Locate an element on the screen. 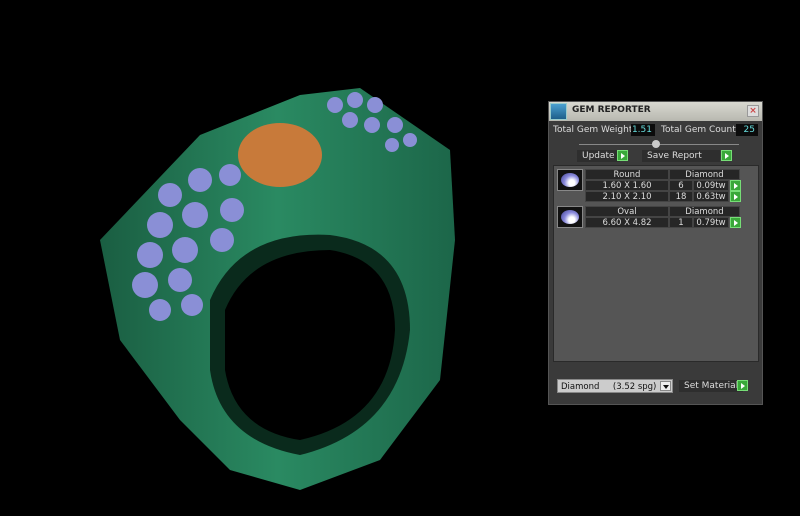 The width and height of the screenshot is (800, 516). gem-size: 1.60 X 1.60 is located at coordinates (627, 185).